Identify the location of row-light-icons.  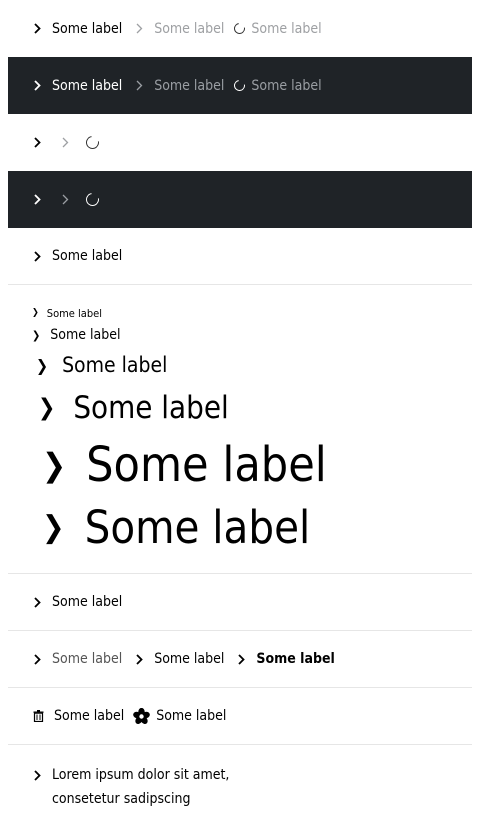
(240, 142).